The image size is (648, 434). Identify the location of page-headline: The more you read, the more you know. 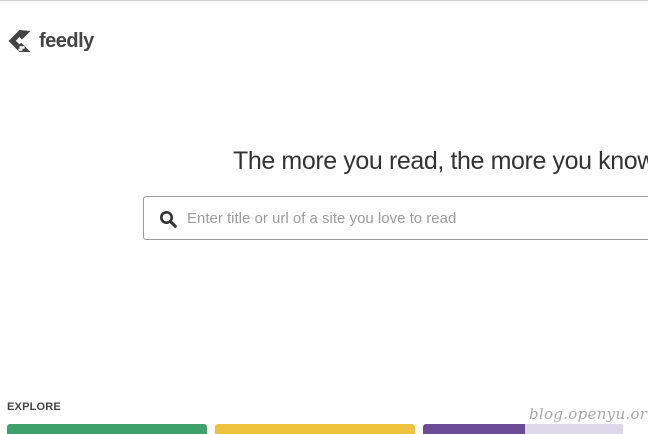
(440, 161).